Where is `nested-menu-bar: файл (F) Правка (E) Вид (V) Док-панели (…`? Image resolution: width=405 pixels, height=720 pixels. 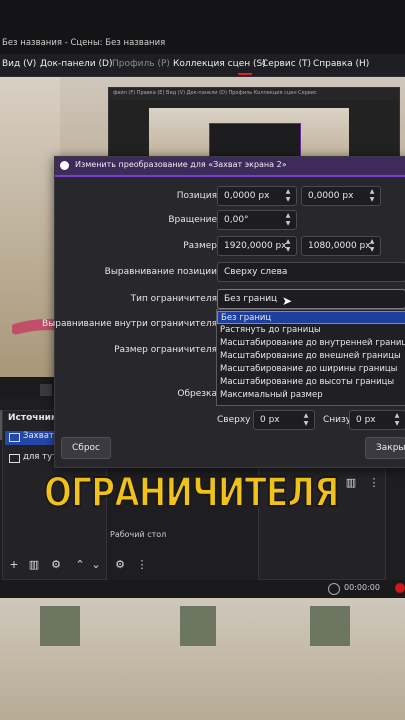 nested-menu-bar: файл (F) Правка (E) Вид (V) Док-панели (… is located at coordinates (254, 94).